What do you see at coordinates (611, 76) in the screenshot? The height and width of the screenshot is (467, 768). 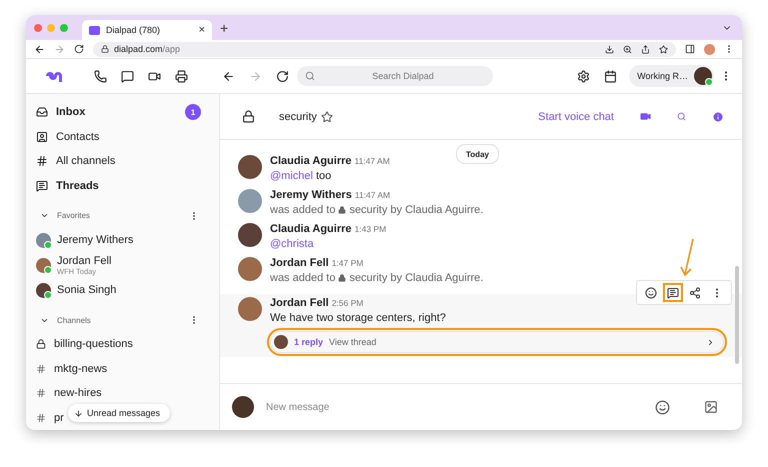 I see `calendar-icon` at bounding box center [611, 76].